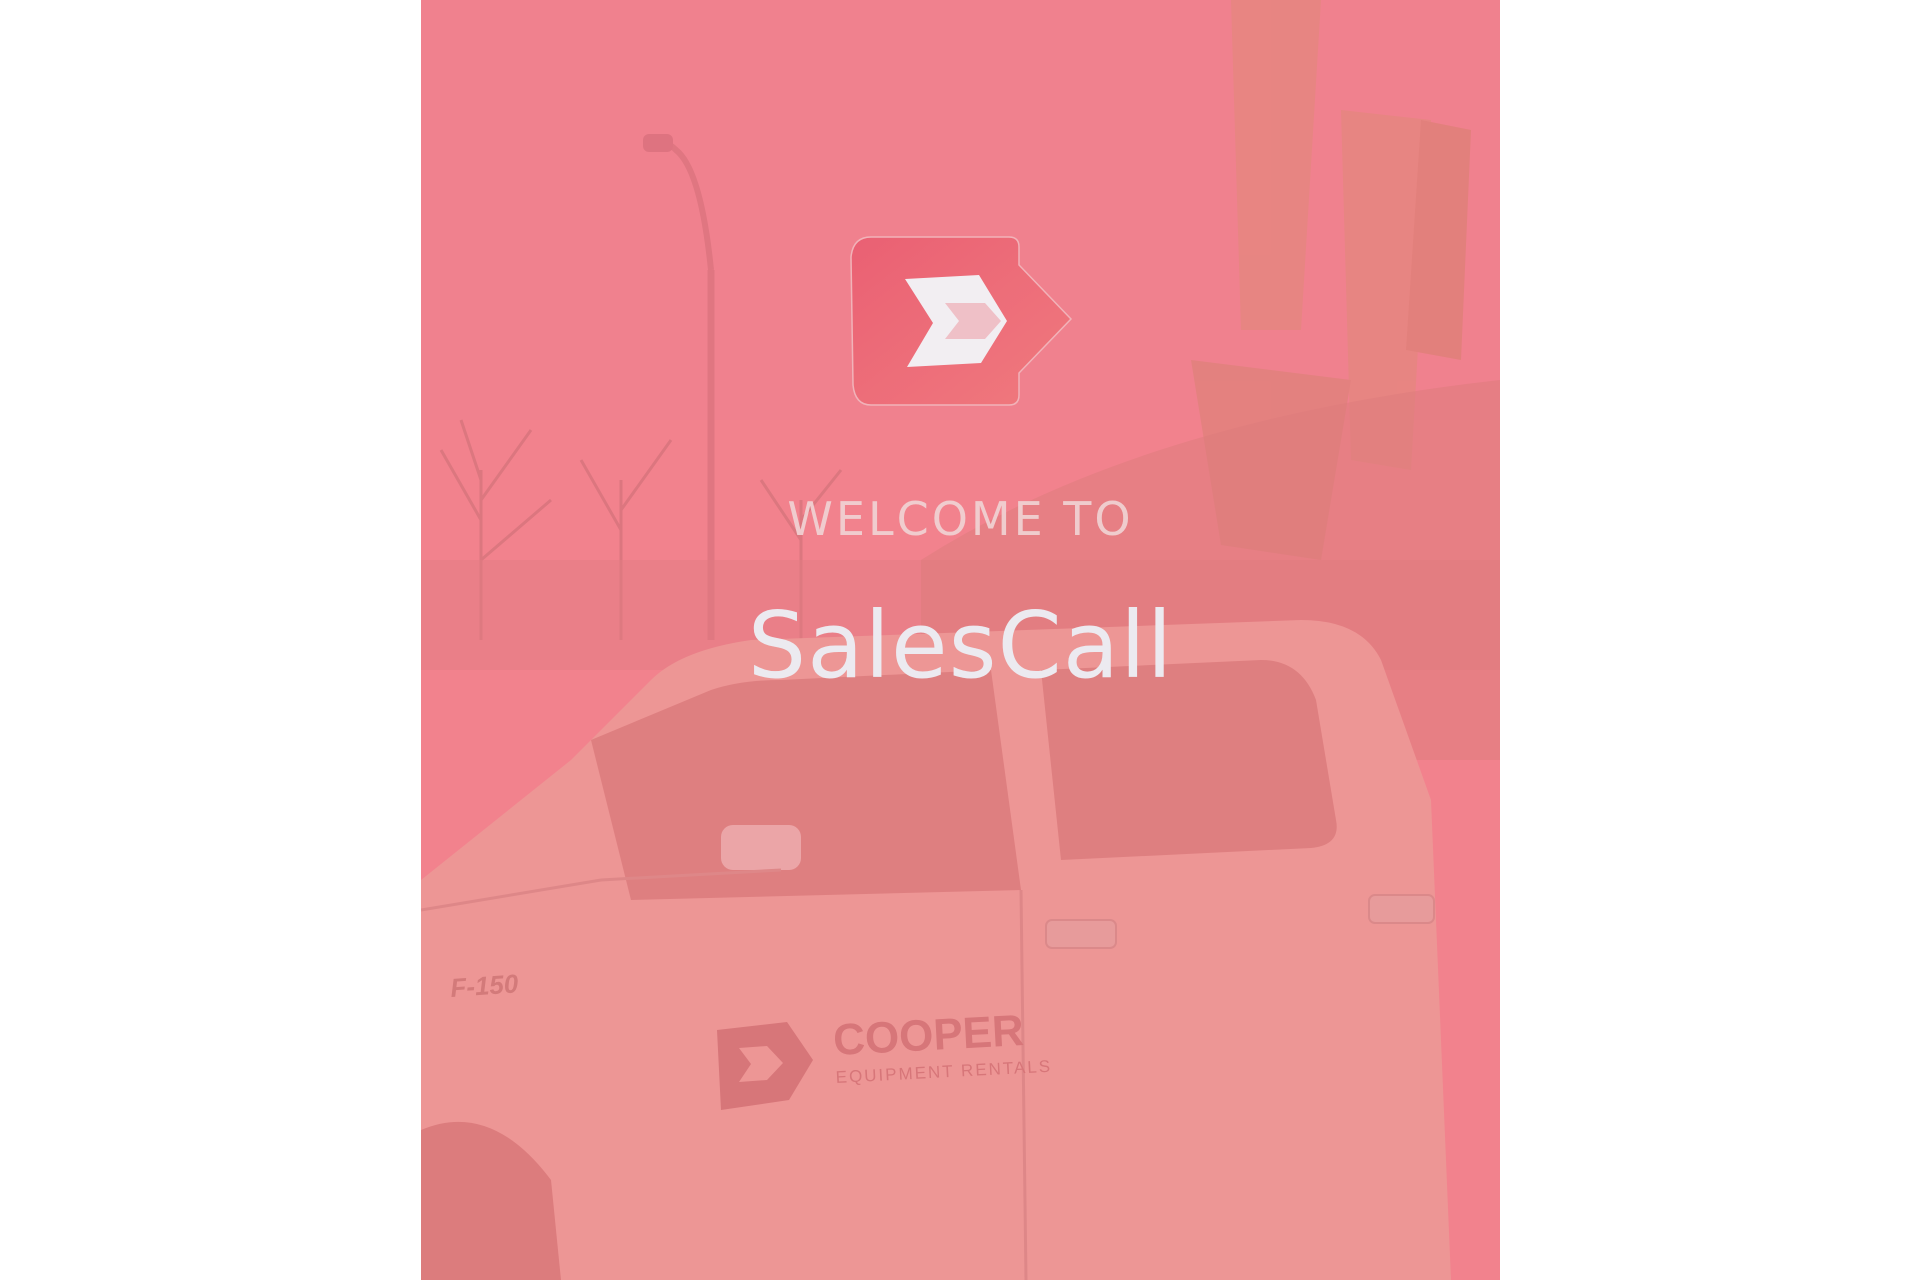 Image resolution: width=1920 pixels, height=1280 pixels. I want to click on cooper-arrow-logo-icon, so click(961, 321).